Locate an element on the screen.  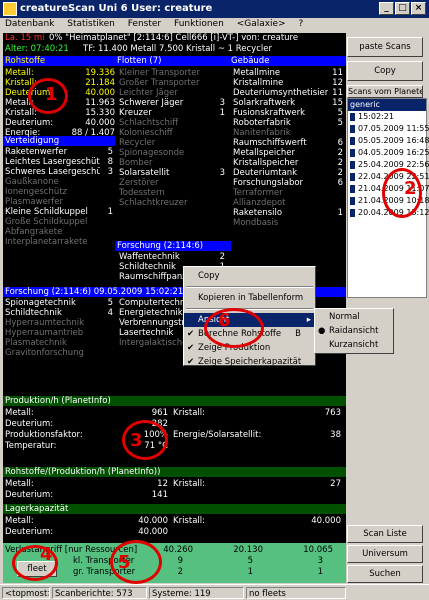
flotte-label: Recycler is located at coordinates (137, 143).